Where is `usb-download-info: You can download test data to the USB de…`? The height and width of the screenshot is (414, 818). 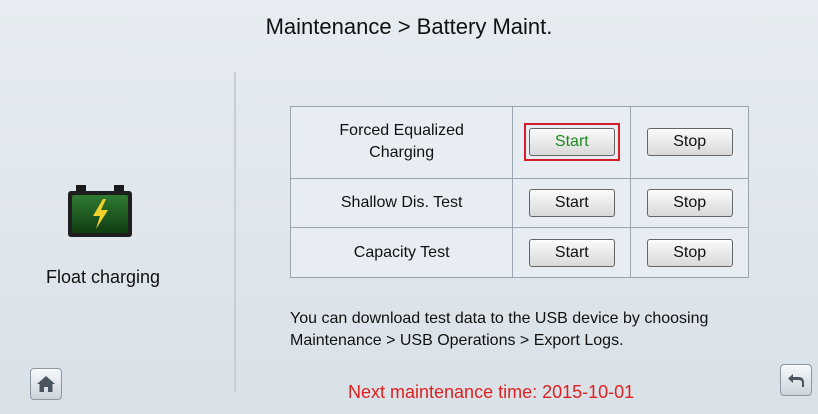
usb-download-info: You can download test data to the USB de… is located at coordinates (499, 329).